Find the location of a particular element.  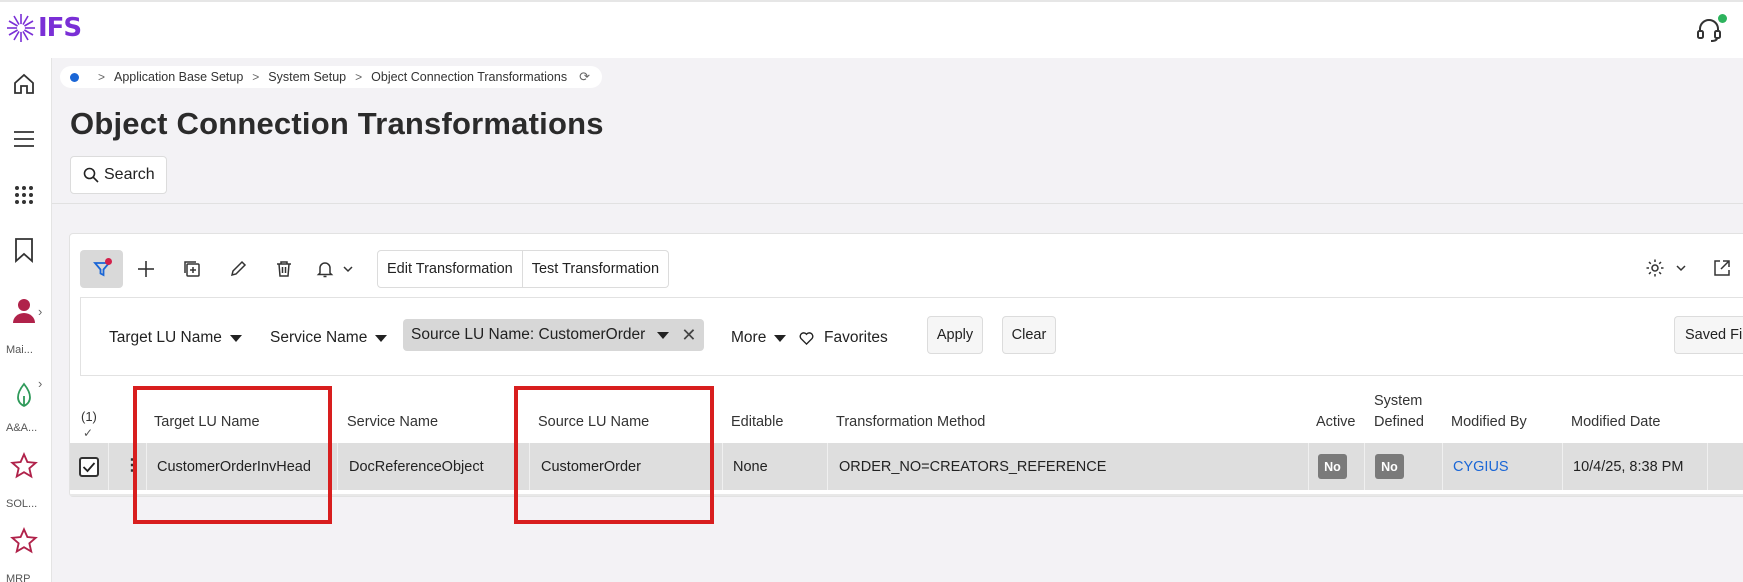

more-filters-button: More is located at coordinates (759, 338).